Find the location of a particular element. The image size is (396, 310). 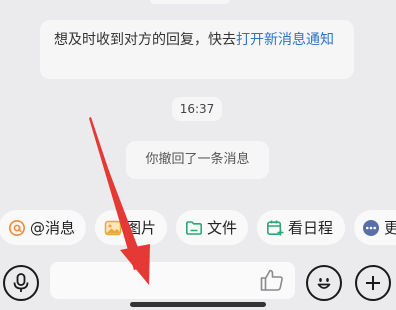

more-actions-button is located at coordinates (373, 283).